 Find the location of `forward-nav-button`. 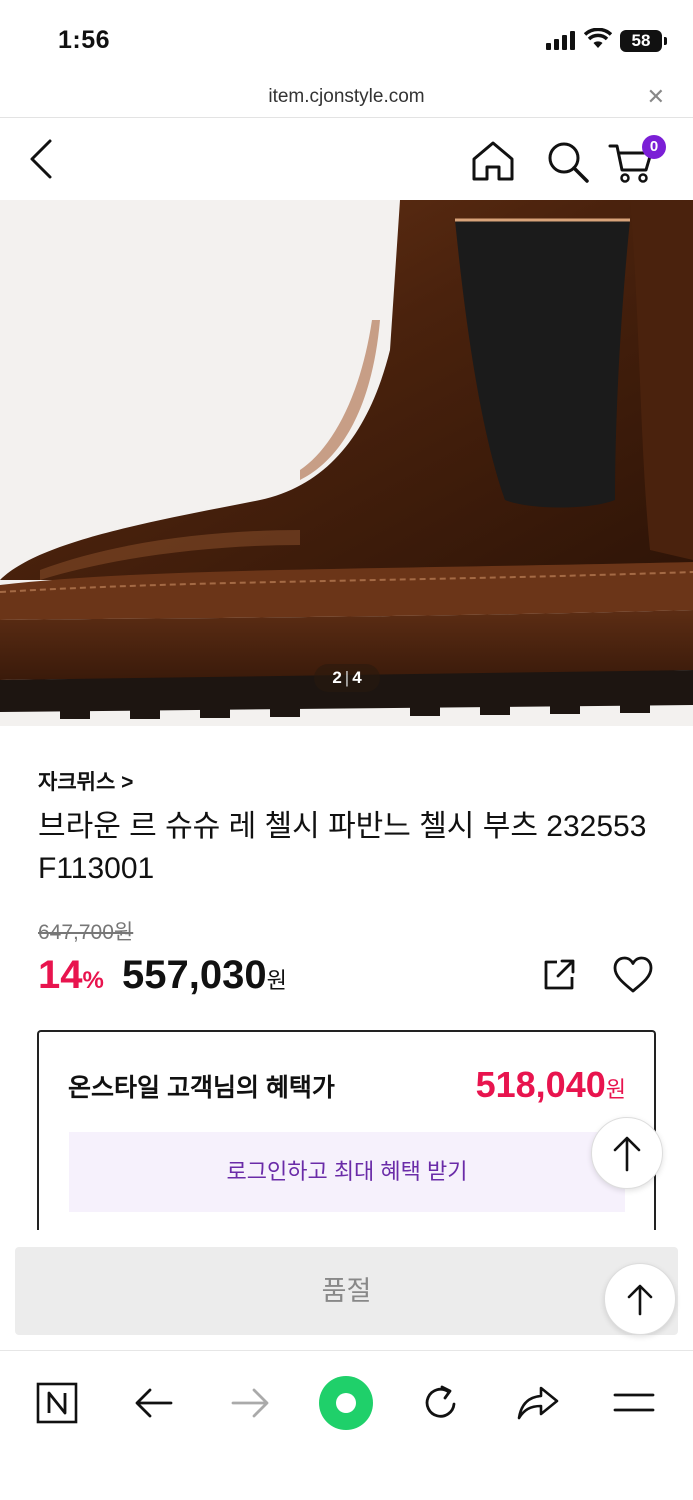

forward-nav-button is located at coordinates (250, 1403).